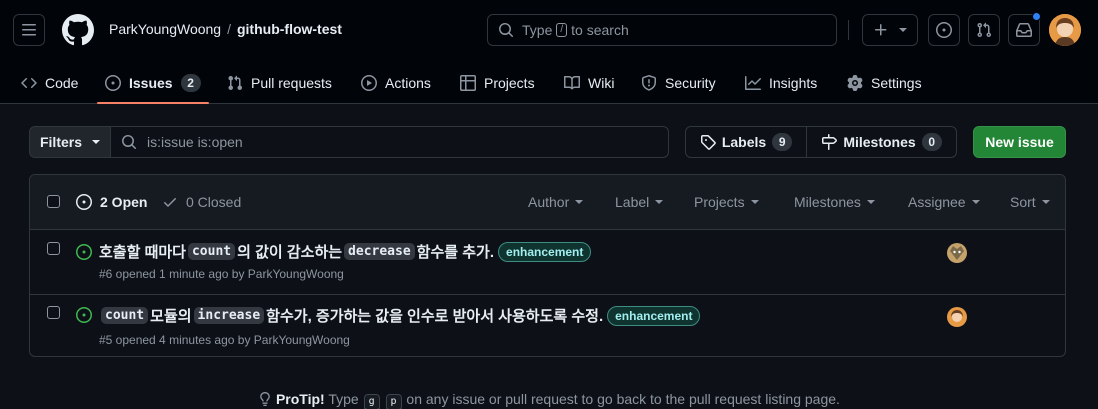 The width and height of the screenshot is (1098, 409). What do you see at coordinates (562, 30) in the screenshot?
I see `search-shortcut-key: /` at bounding box center [562, 30].